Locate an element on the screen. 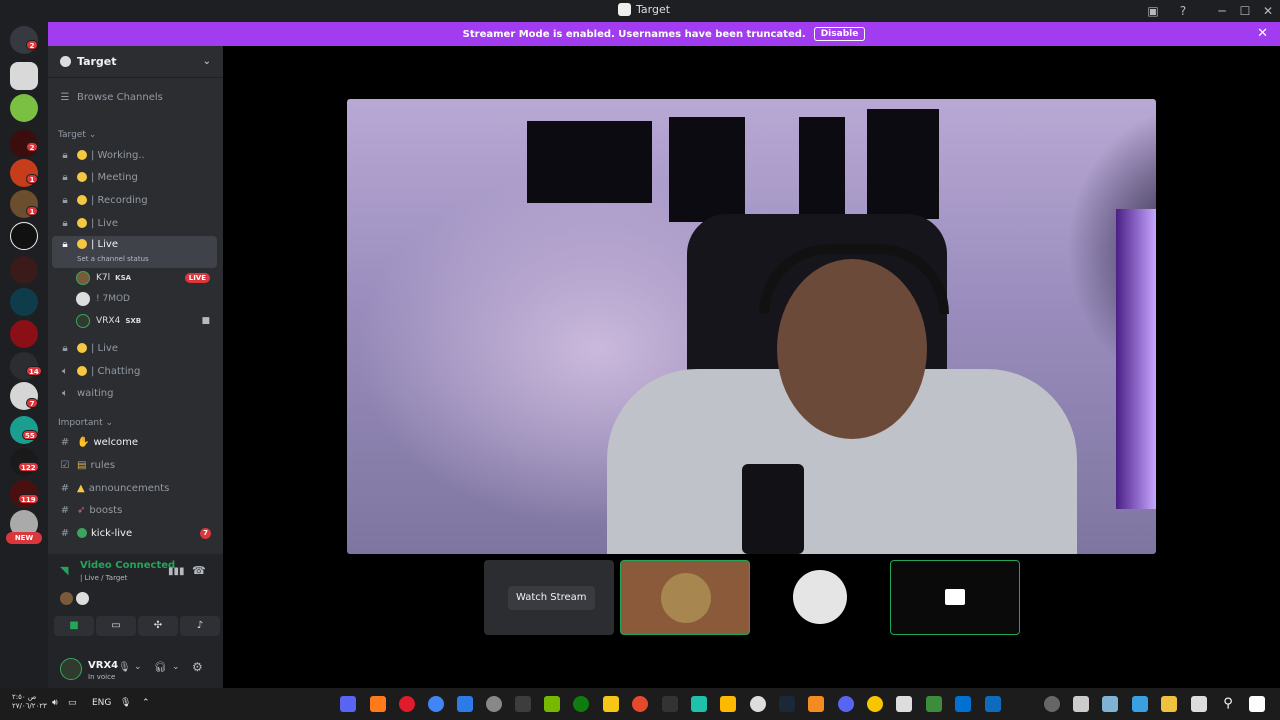  text-channel-boosts: # ➶ boosts is located at coordinates (134, 510).